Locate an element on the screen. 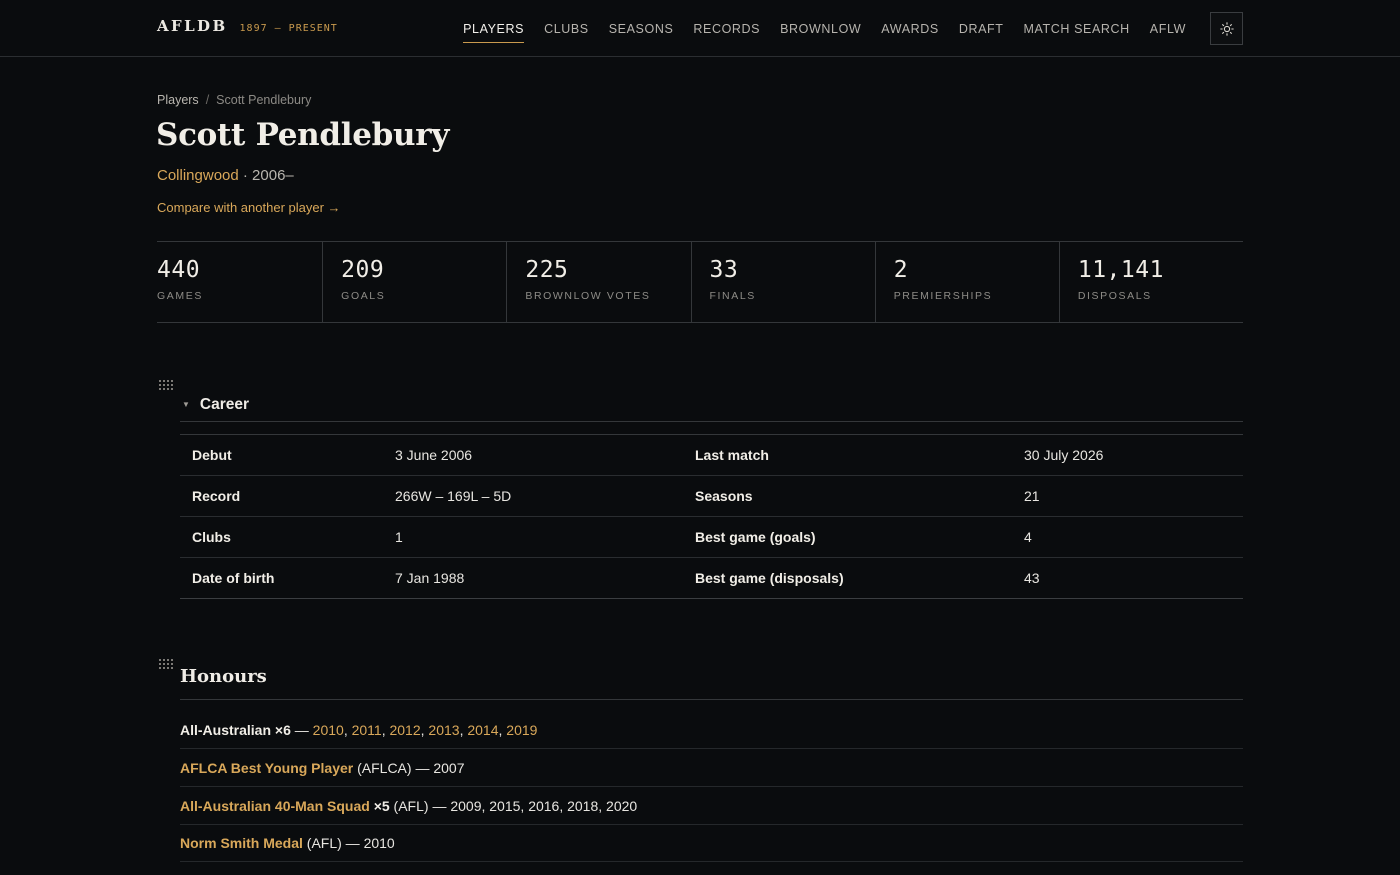 The image size is (1400, 875). honour-name-link: All-Australian 40-Man Squad is located at coordinates (275, 806).